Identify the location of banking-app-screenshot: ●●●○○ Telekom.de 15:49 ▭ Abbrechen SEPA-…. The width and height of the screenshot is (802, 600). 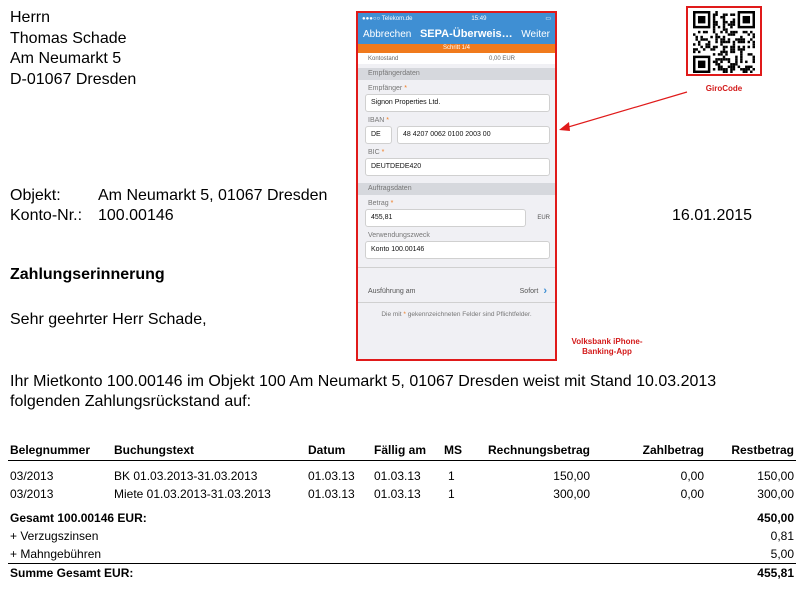
(456, 186).